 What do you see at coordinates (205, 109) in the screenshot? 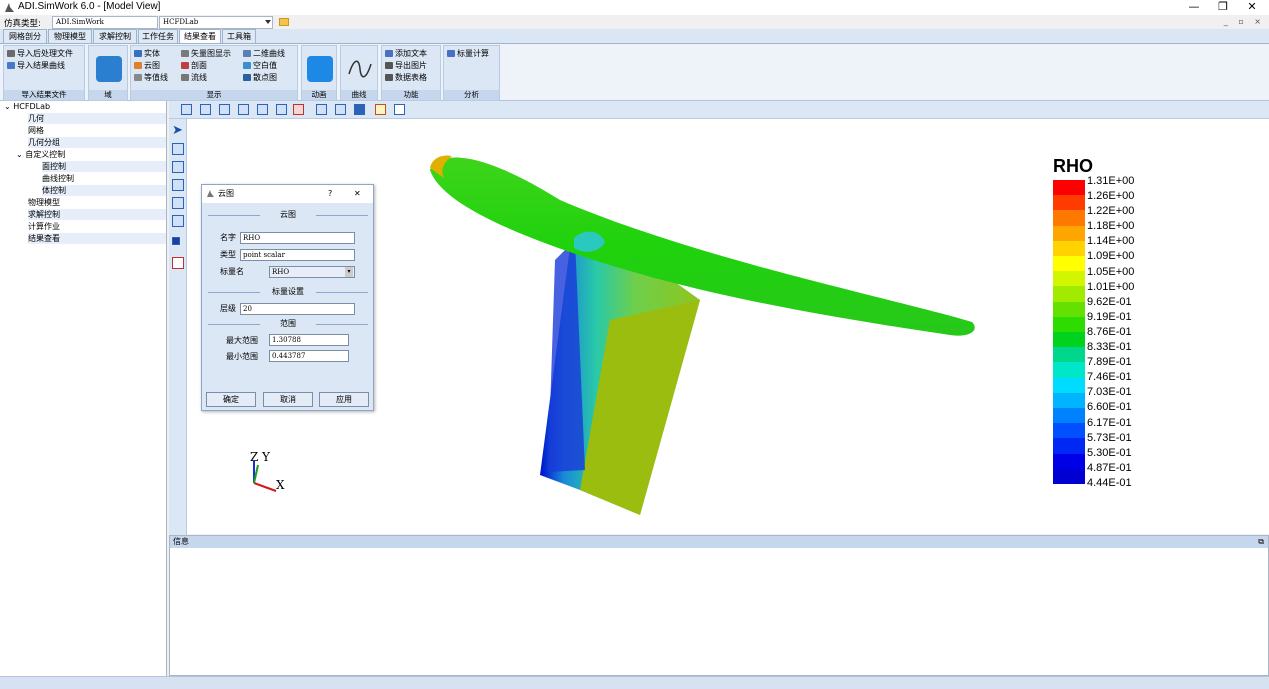
I see `view-back-icon` at bounding box center [205, 109].